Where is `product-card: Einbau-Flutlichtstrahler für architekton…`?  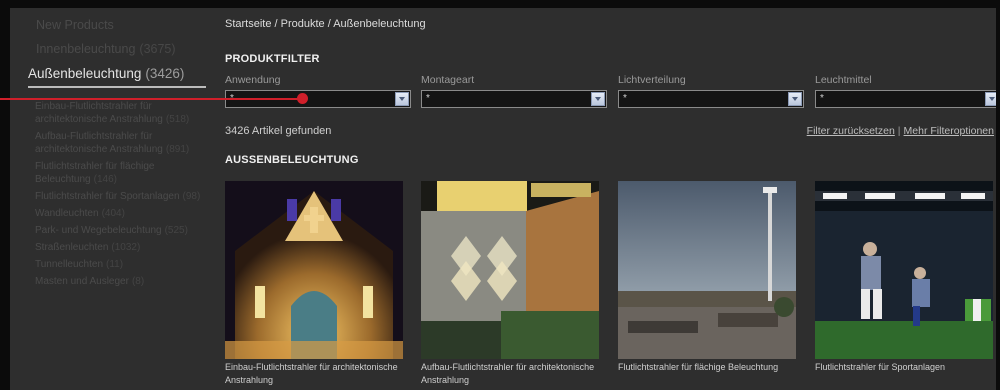
product-card: Einbau-Flutlichtstrahler für architekton… is located at coordinates (314, 284).